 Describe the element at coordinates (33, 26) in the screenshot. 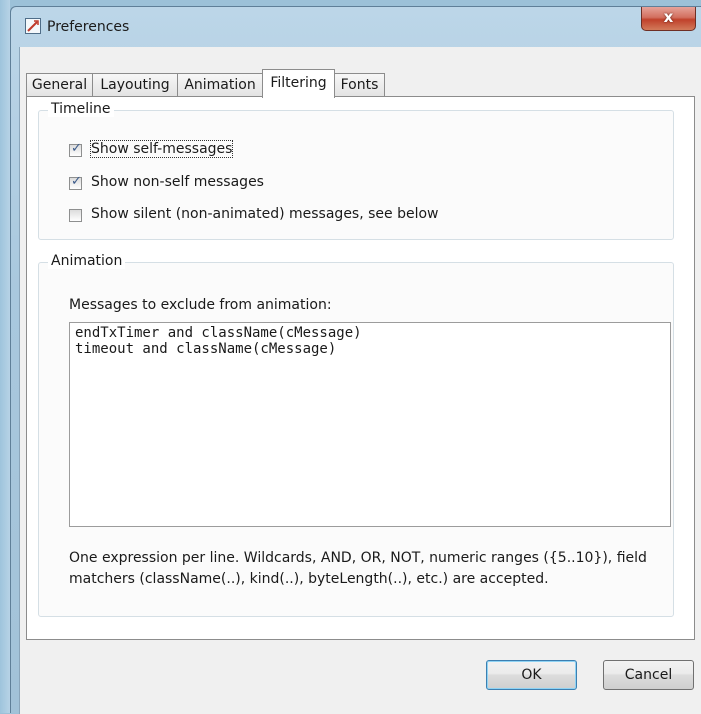

I see `preferences-app-icon` at that location.